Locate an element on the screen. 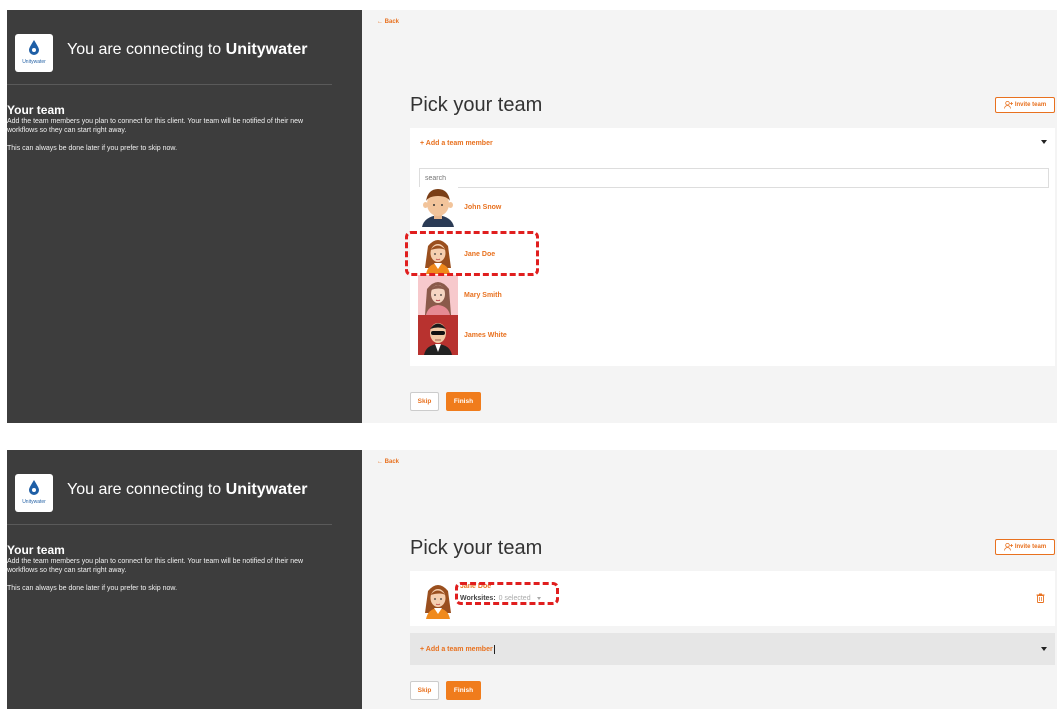 This screenshot has height=709, width=1057. member-name: Mary Smith is located at coordinates (483, 295).